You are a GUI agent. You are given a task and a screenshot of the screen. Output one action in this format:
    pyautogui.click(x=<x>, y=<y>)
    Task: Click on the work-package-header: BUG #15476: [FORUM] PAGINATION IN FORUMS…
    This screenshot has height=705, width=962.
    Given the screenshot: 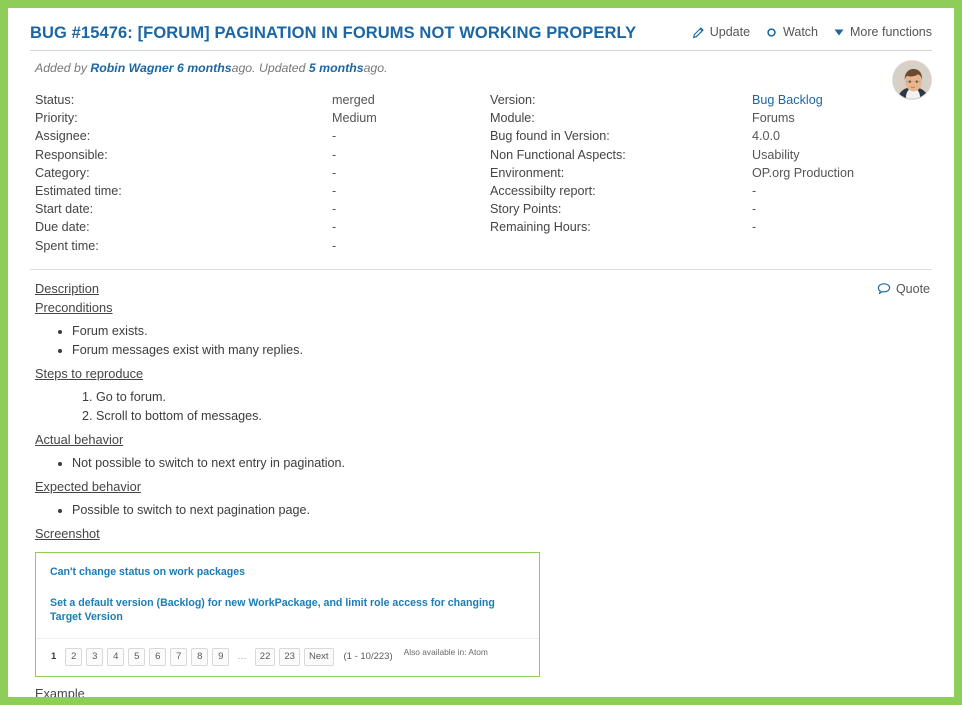 What is the action you would take?
    pyautogui.click(x=481, y=35)
    